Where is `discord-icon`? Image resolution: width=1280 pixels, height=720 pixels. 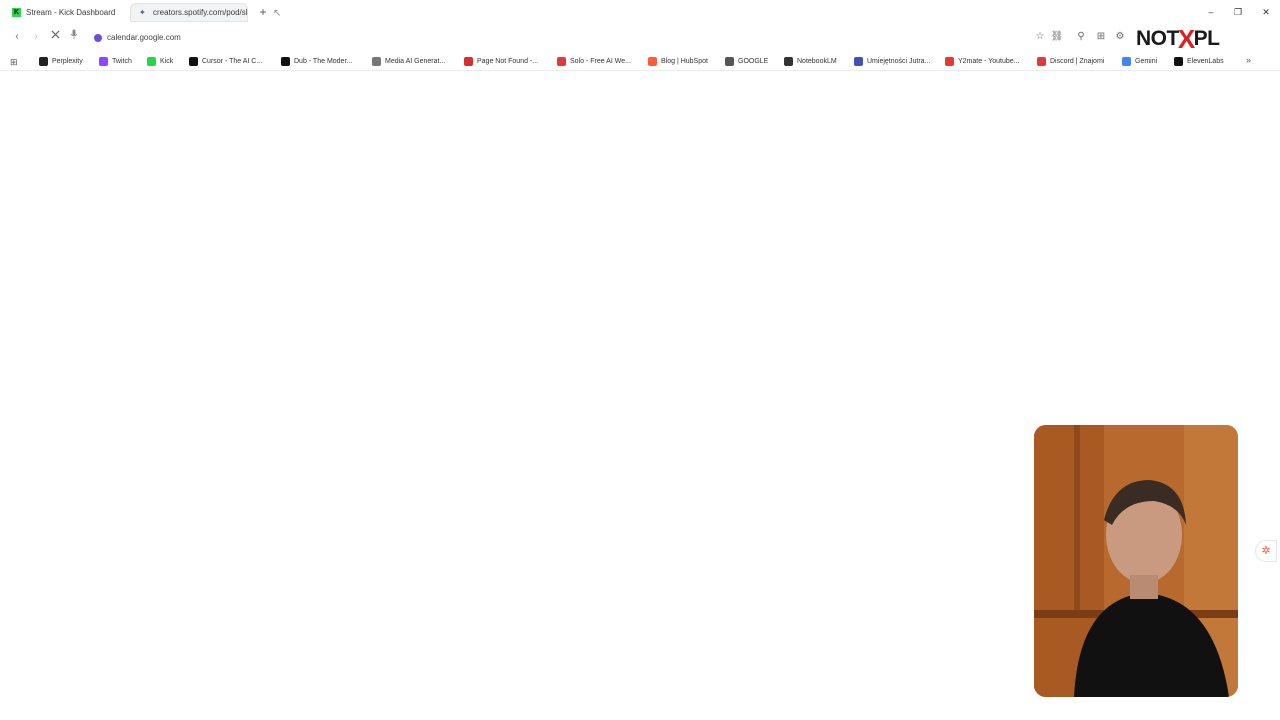
discord-icon is located at coordinates (1041, 61).